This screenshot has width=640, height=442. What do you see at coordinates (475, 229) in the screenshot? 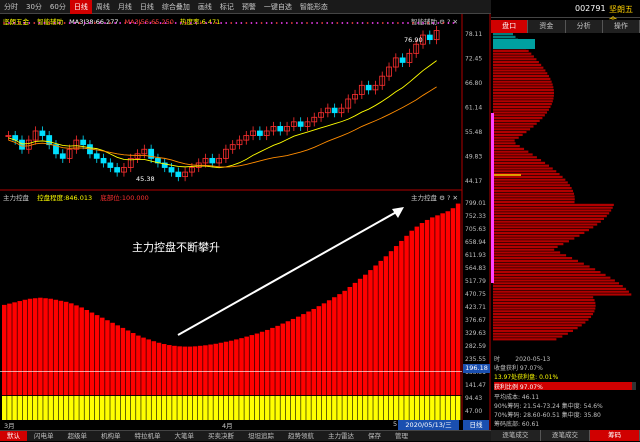
I see `lower-ytick: 705.63` at bounding box center [475, 229].